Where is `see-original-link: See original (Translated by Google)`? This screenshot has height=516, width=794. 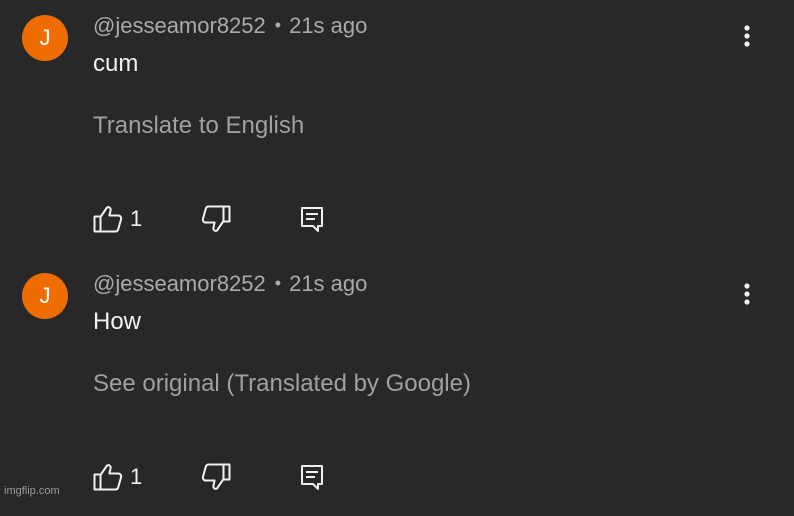
see-original-link: See original (Translated by Google) is located at coordinates (282, 384).